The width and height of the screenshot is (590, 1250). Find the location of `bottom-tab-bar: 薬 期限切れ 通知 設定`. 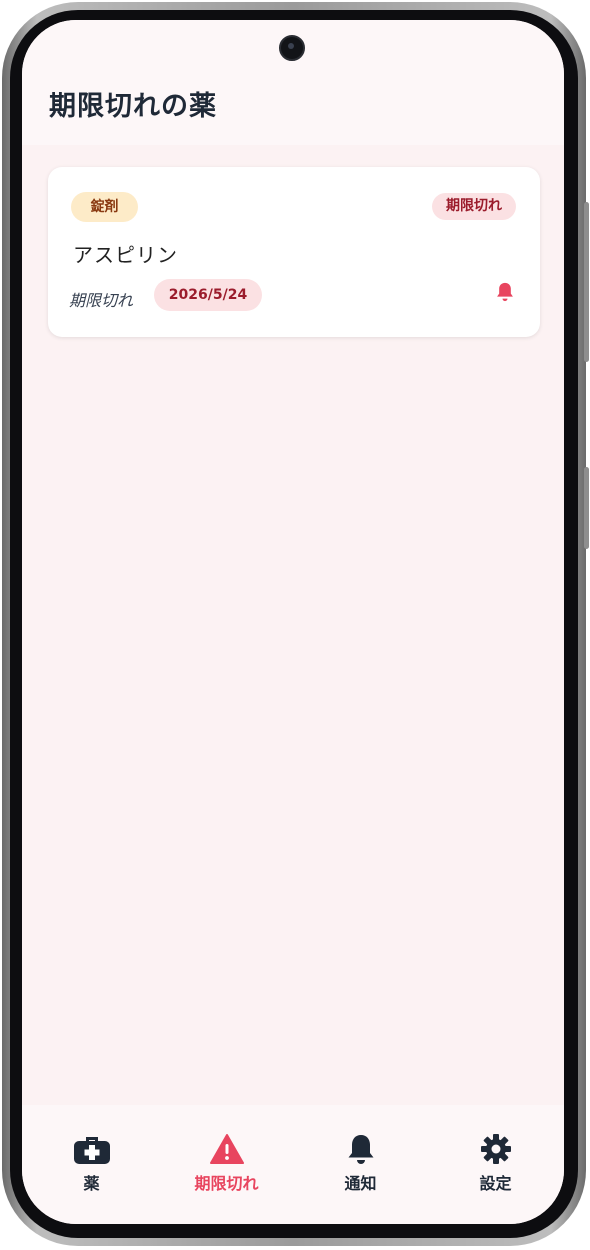

bottom-tab-bar: 薬 期限切れ 通知 設定 is located at coordinates (293, 1164).